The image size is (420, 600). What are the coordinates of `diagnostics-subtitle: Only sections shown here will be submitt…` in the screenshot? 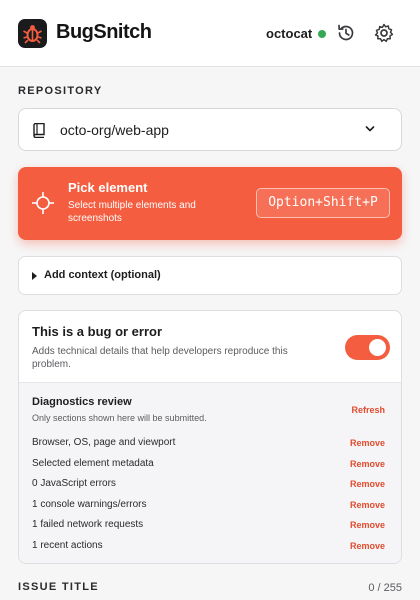 It's located at (119, 418).